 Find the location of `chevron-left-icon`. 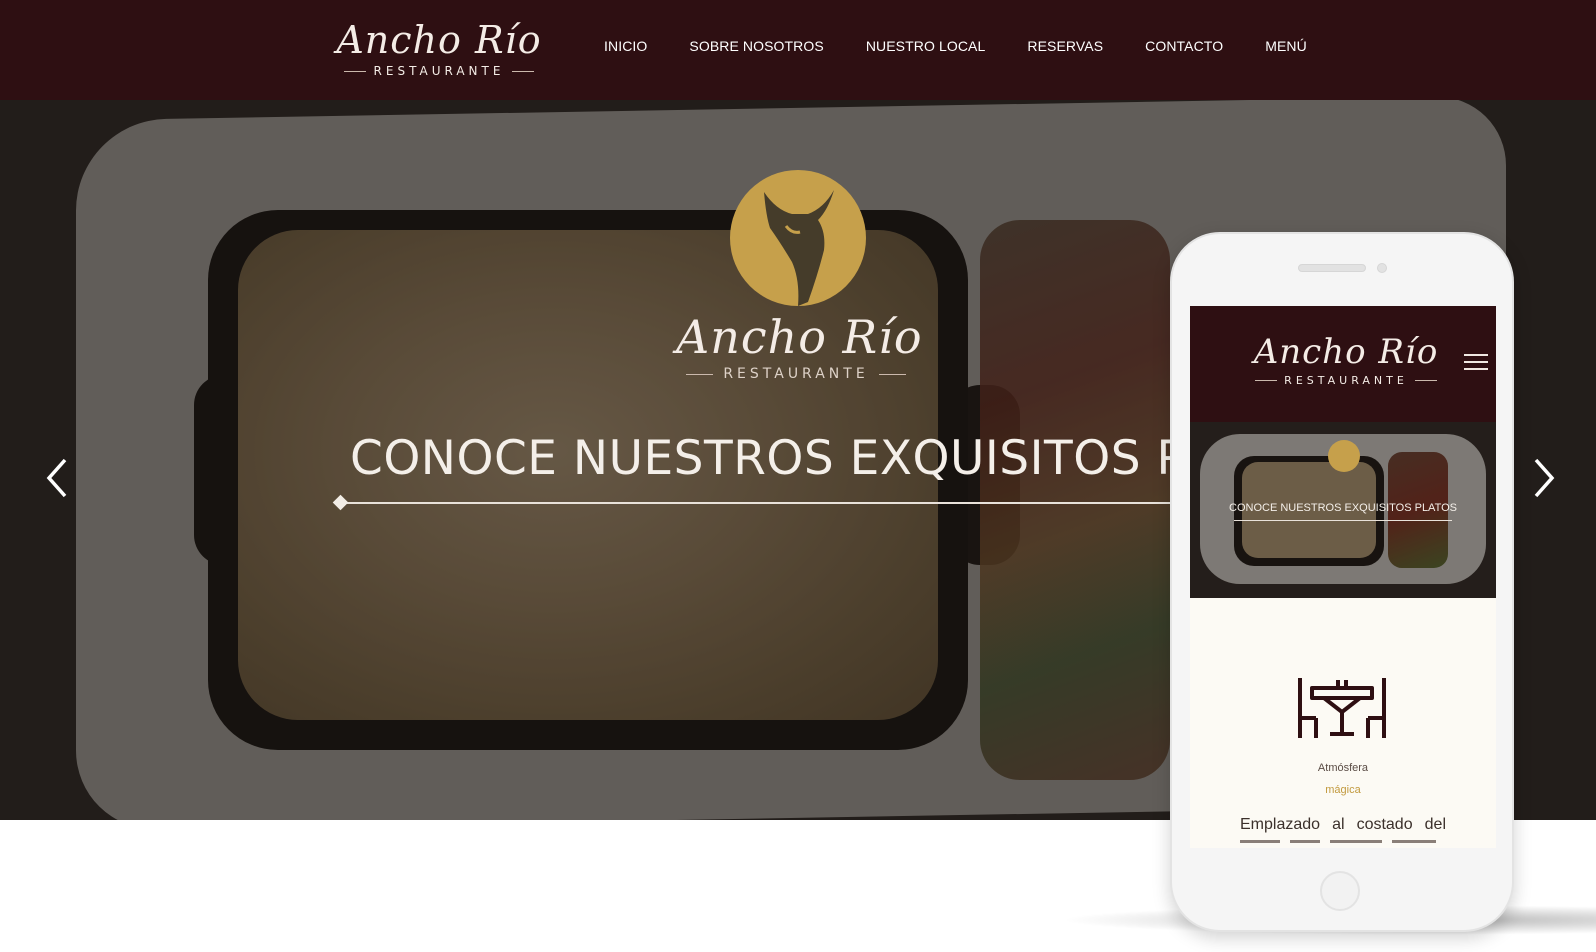

chevron-left-icon is located at coordinates (58, 478).